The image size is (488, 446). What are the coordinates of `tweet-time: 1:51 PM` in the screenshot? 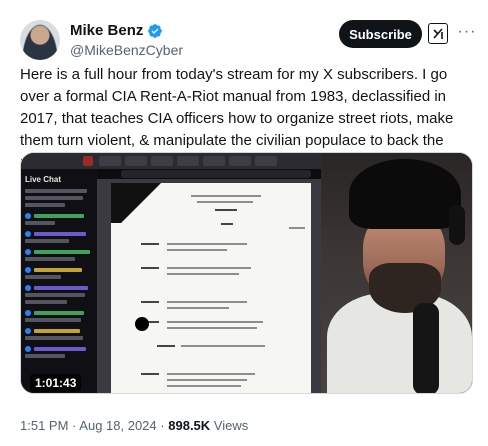 It's located at (44, 425).